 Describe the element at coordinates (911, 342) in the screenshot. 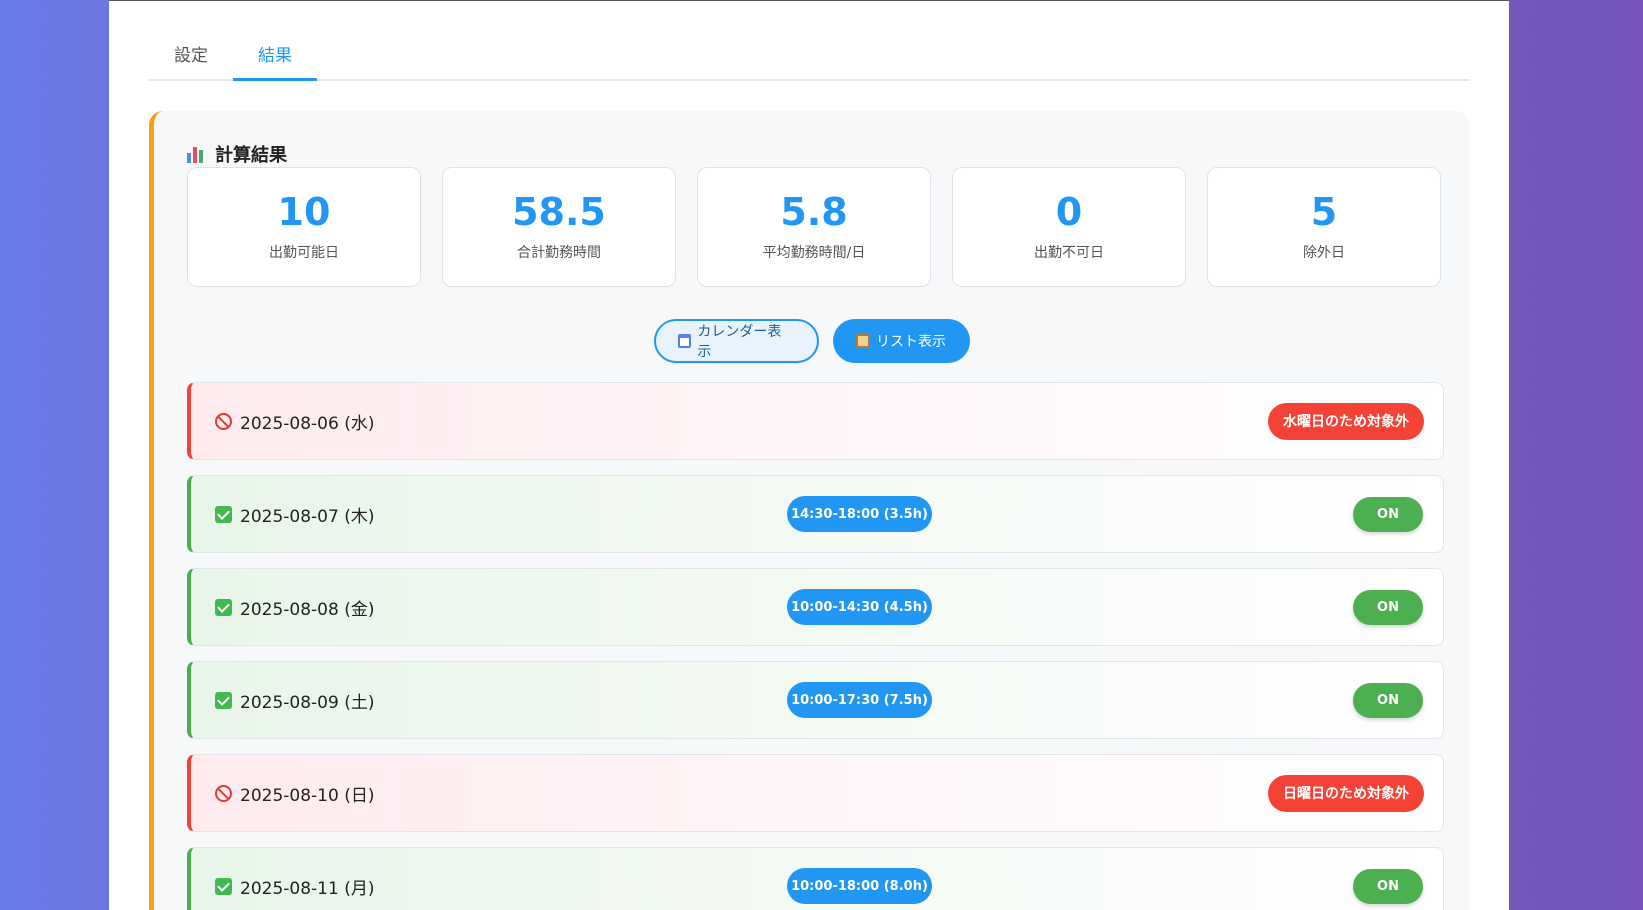

I see `list-view-label: リスト表示` at that location.